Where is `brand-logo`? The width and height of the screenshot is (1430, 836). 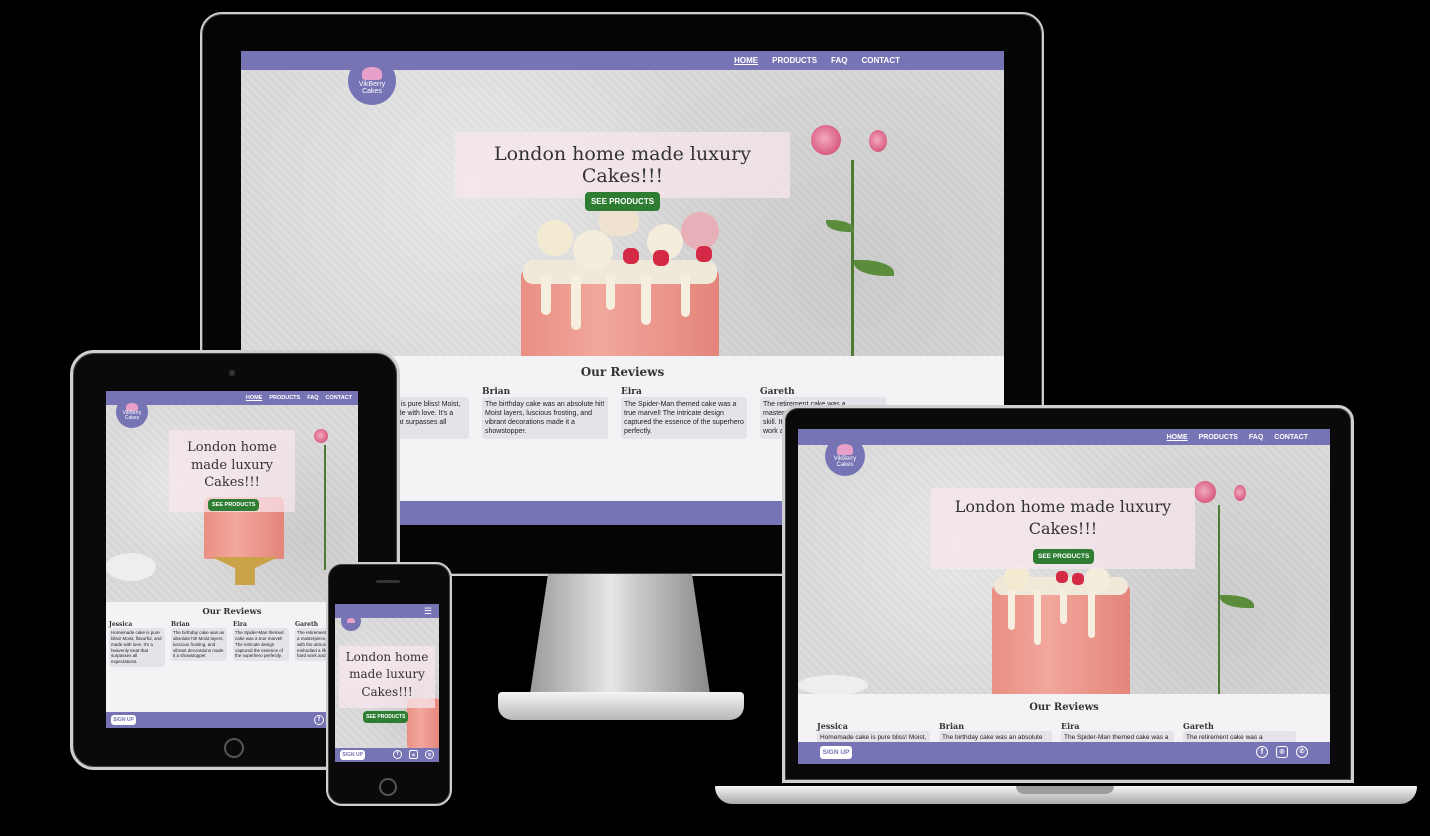
brand-logo is located at coordinates (351, 621).